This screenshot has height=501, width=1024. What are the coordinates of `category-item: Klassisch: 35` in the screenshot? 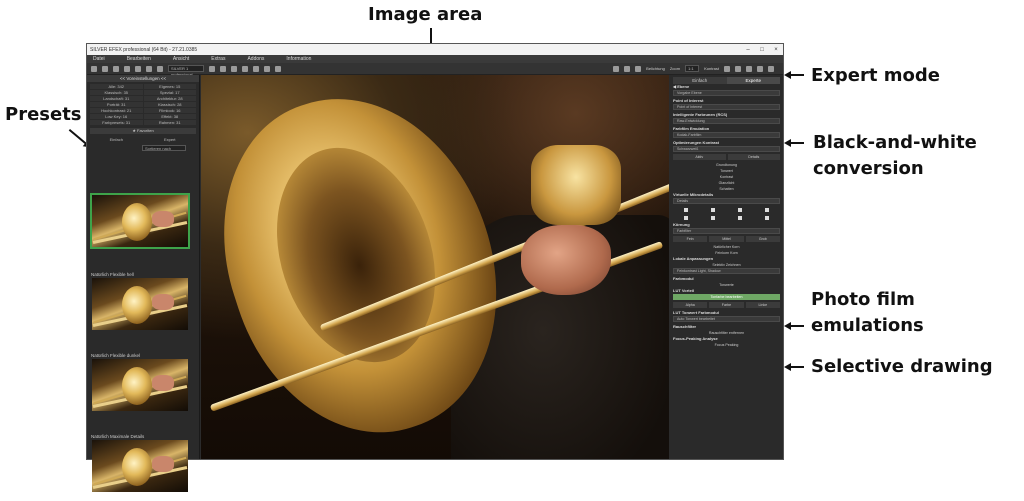 It's located at (116, 92).